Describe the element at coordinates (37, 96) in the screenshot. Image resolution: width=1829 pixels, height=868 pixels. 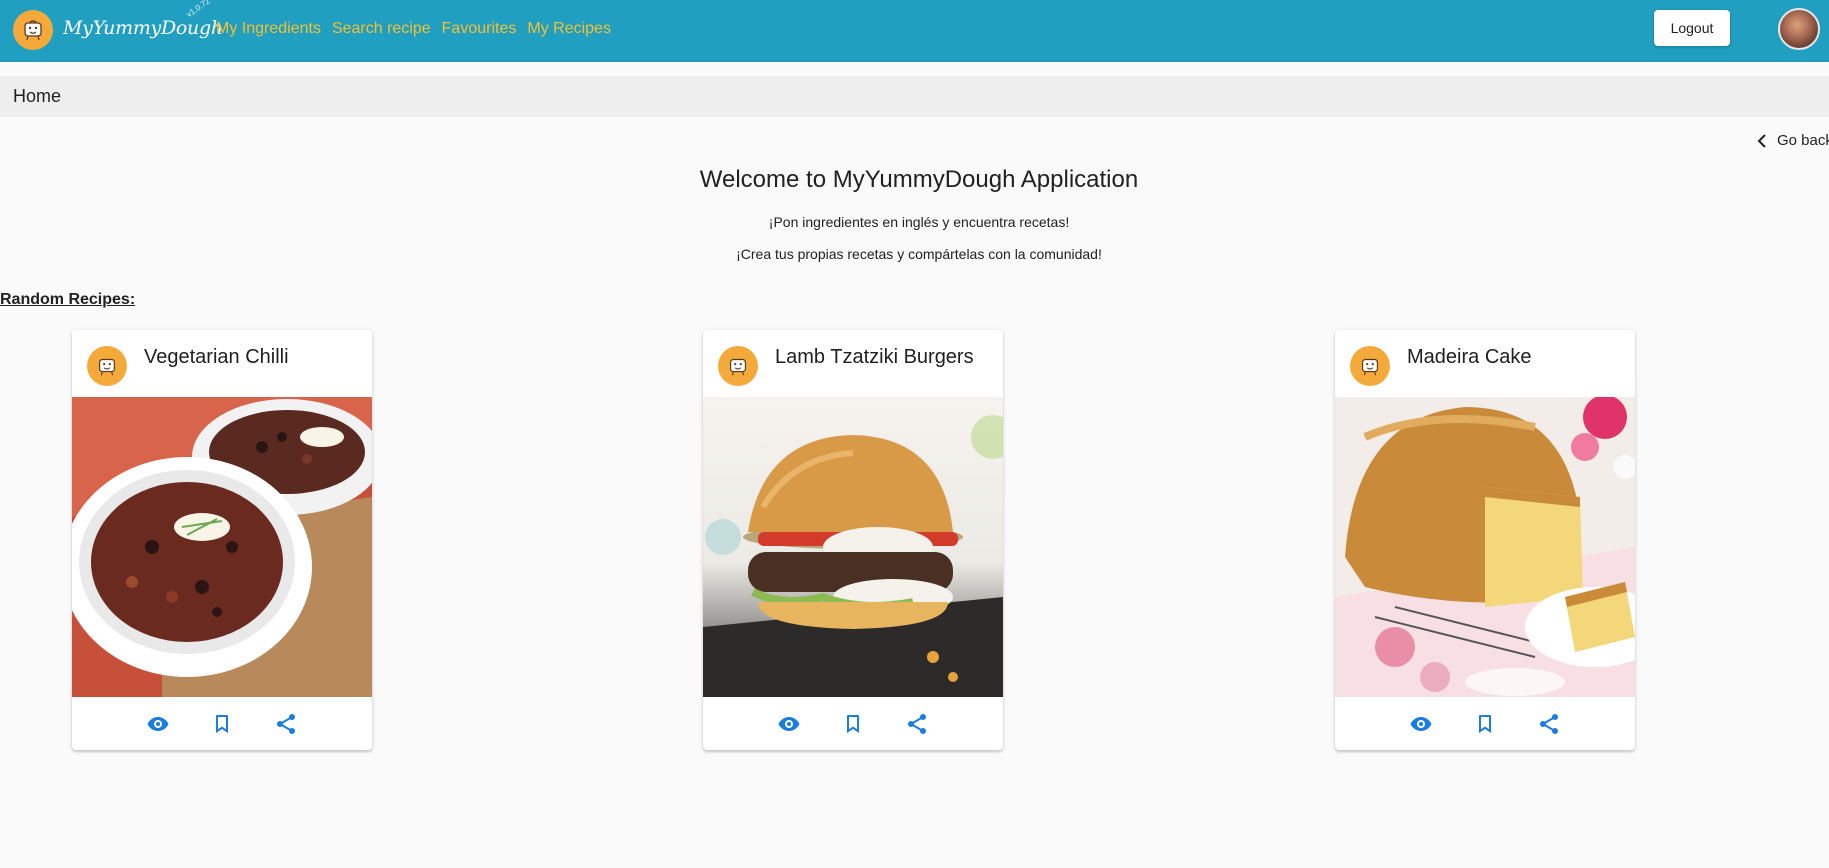
I see `breadcrumb-home: Home` at that location.